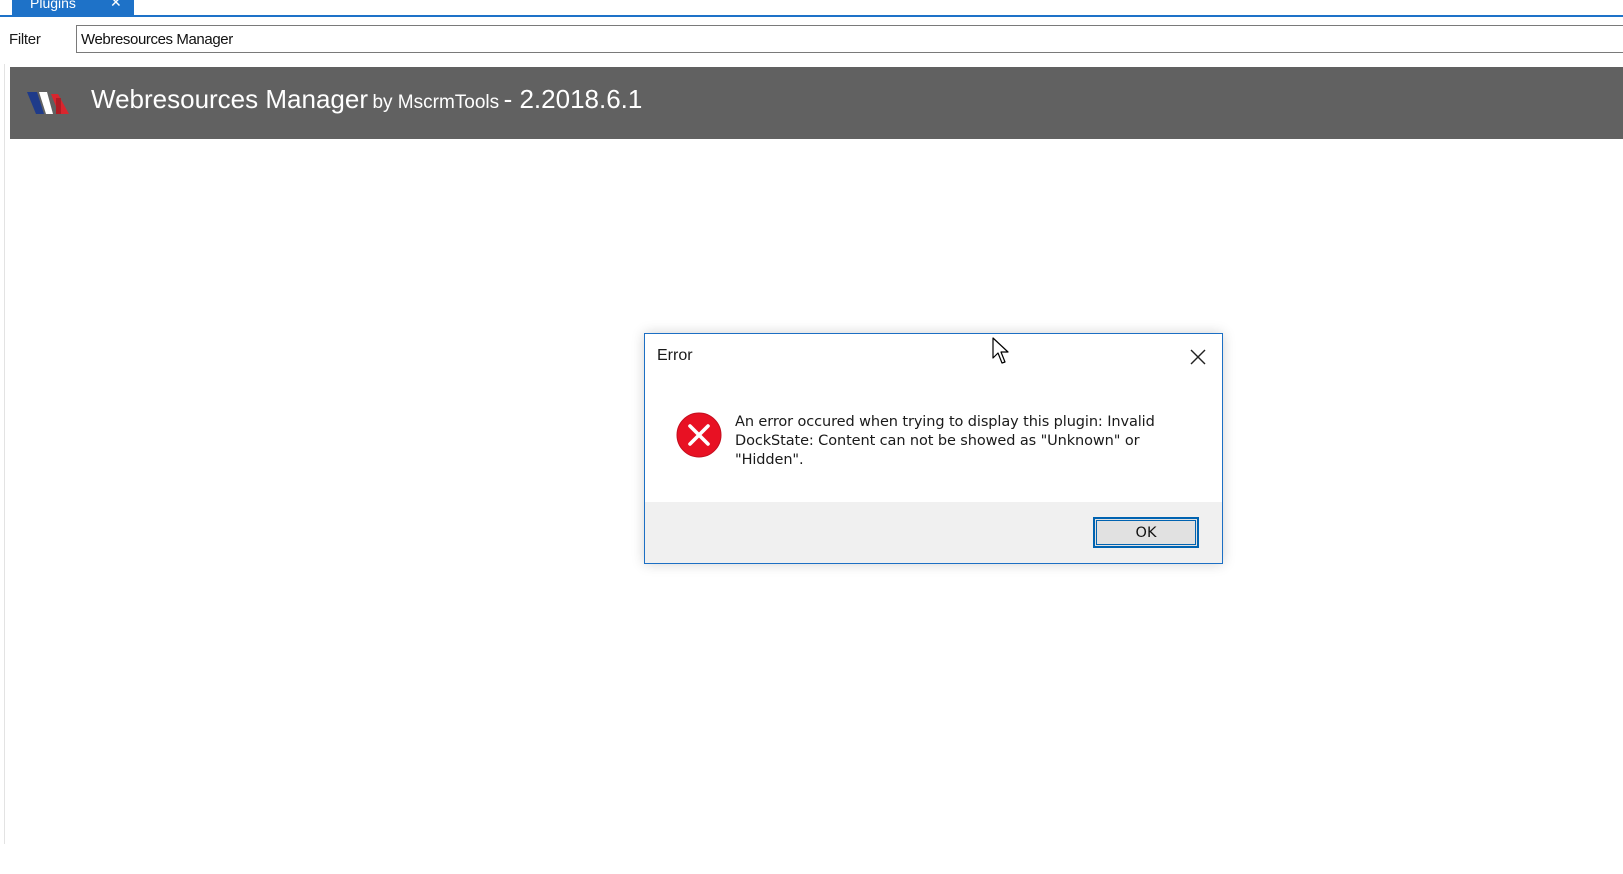 Image resolution: width=1623 pixels, height=874 pixels. Describe the element at coordinates (849, 39) in the screenshot. I see `filter-input` at that location.